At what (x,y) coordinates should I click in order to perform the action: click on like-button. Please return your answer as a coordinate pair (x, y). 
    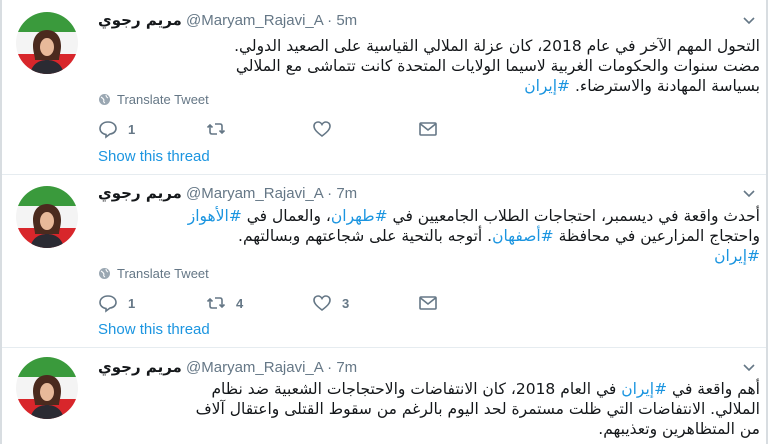
    Looking at the image, I should click on (327, 129).